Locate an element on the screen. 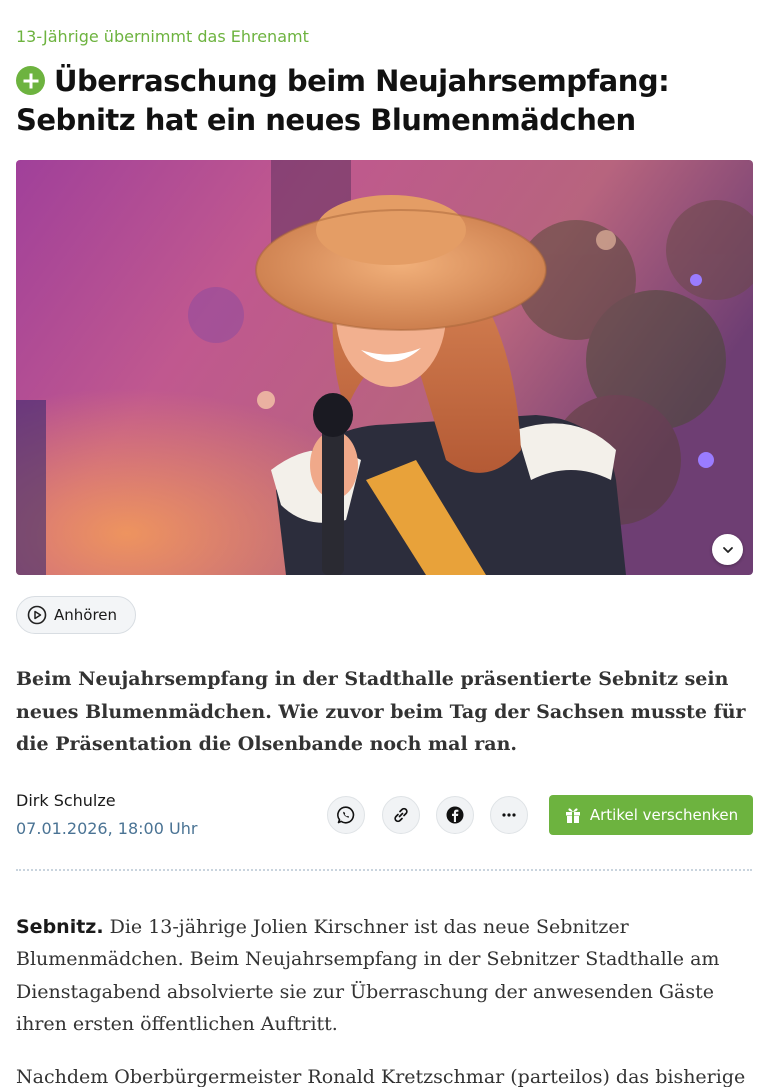 The image size is (768, 1087). share-facebook-button is located at coordinates (455, 815).